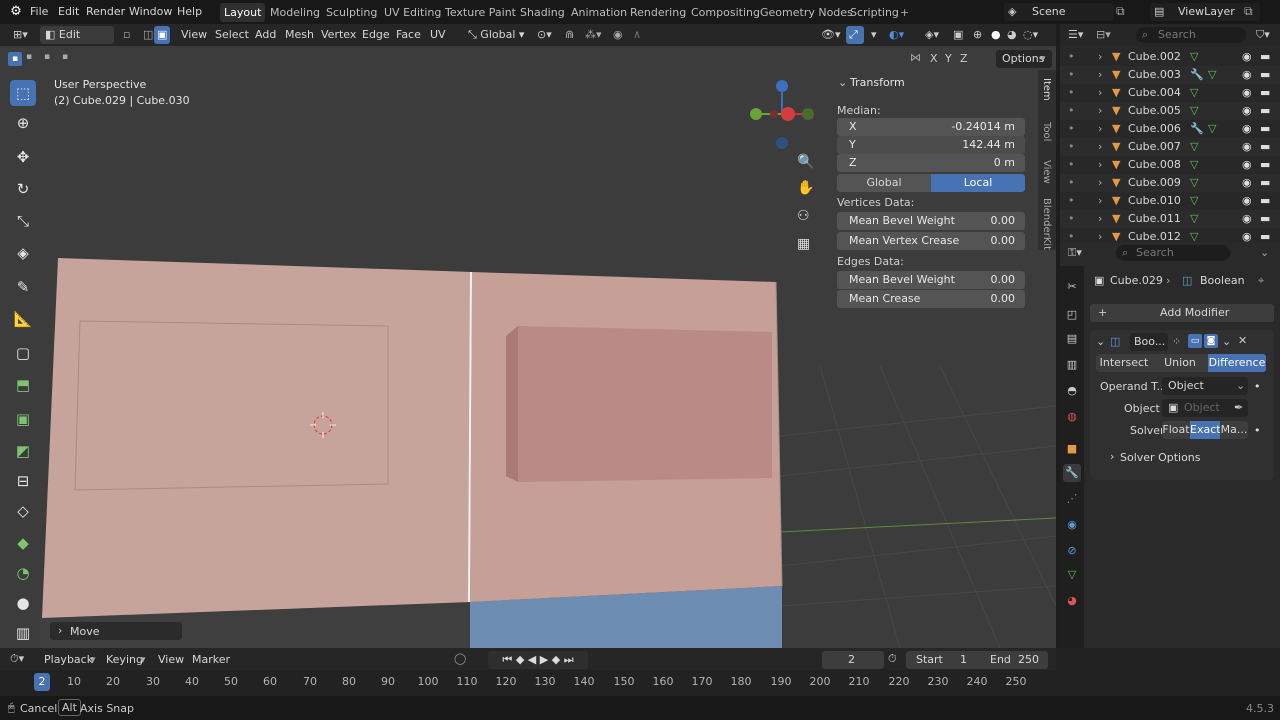 This screenshot has height=720, width=1280. Describe the element at coordinates (1124, 363) in the screenshot. I see `op-intersect: Intersect` at that location.